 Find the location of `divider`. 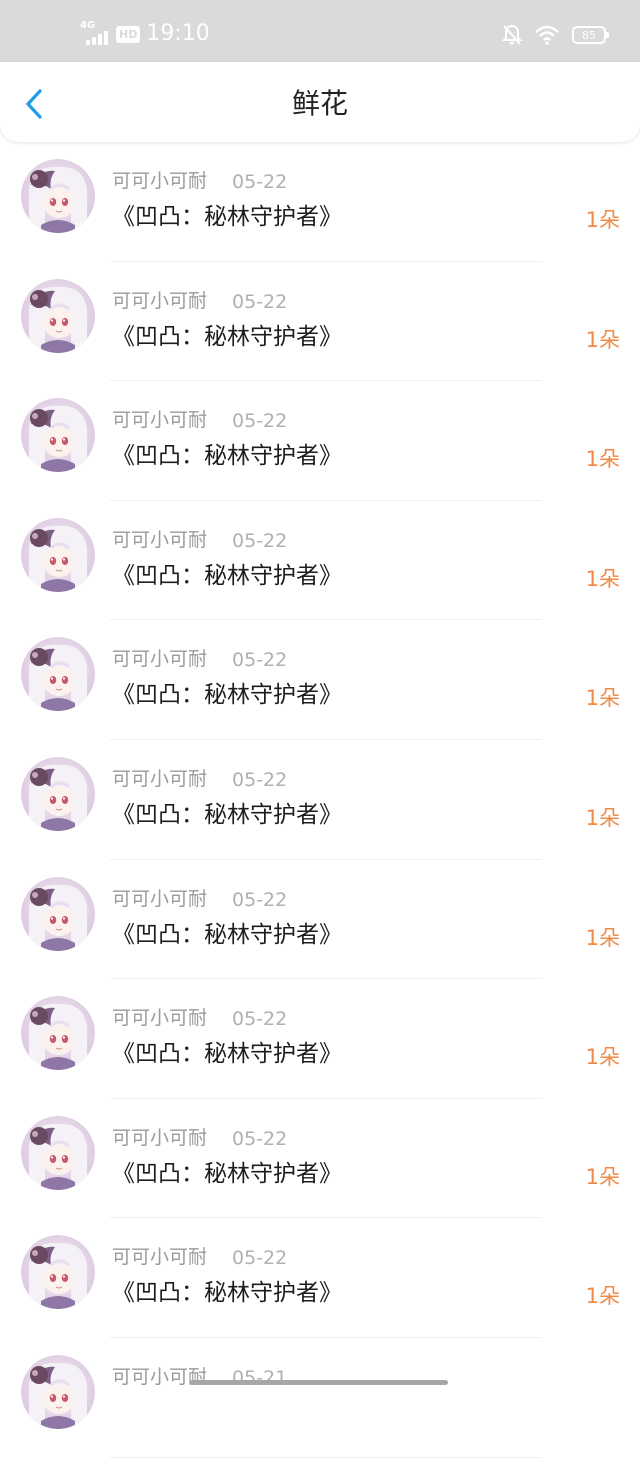

divider is located at coordinates (326, 1457).